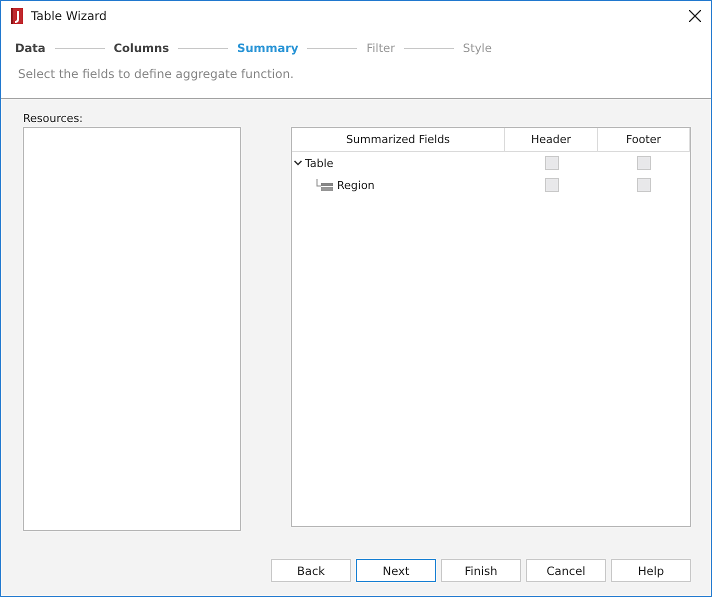 The height and width of the screenshot is (597, 712). What do you see at coordinates (142, 48) in the screenshot?
I see `wizard-step: Columns` at bounding box center [142, 48].